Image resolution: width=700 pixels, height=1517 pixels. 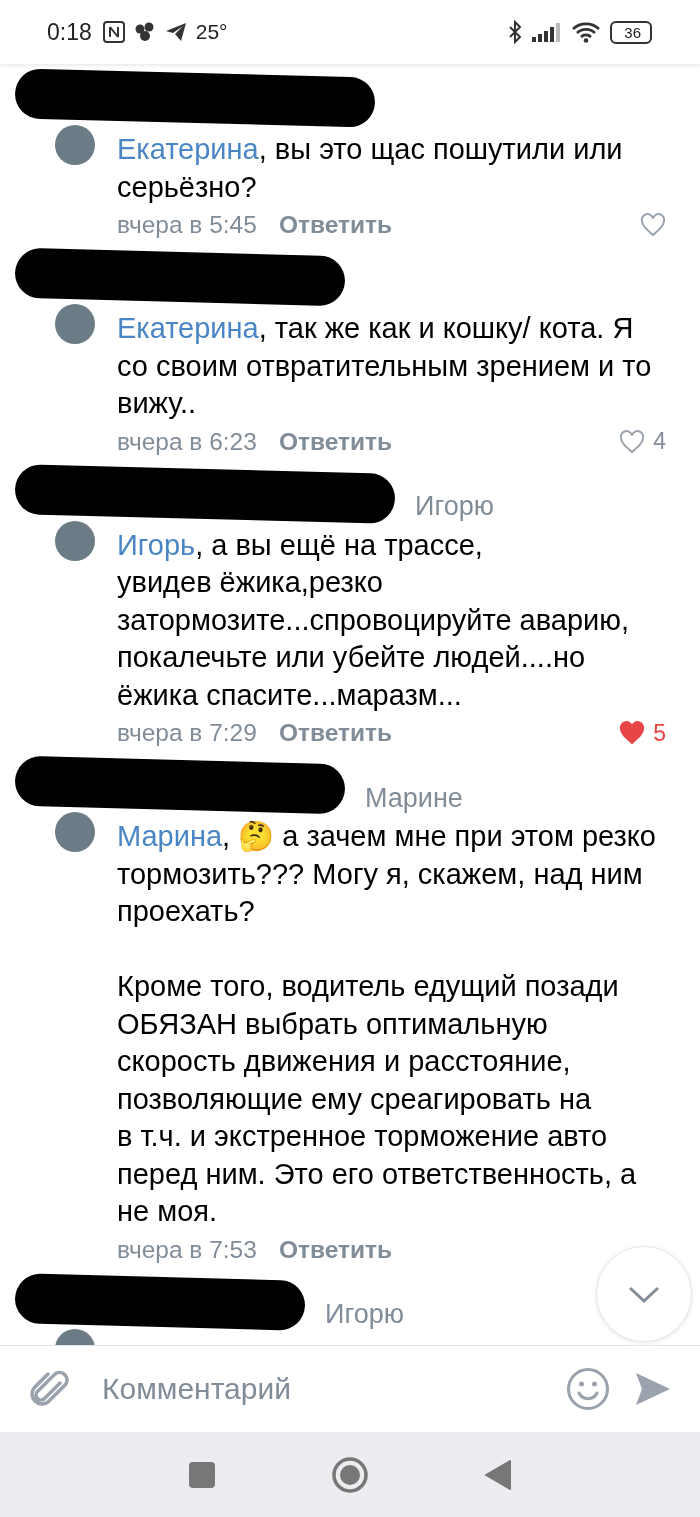 What do you see at coordinates (385, 366) in the screenshot?
I see `comment-text: Екатерина, так же как и кошку/ кота. Я со своим отвратительным зрением и то вижу..` at bounding box center [385, 366].